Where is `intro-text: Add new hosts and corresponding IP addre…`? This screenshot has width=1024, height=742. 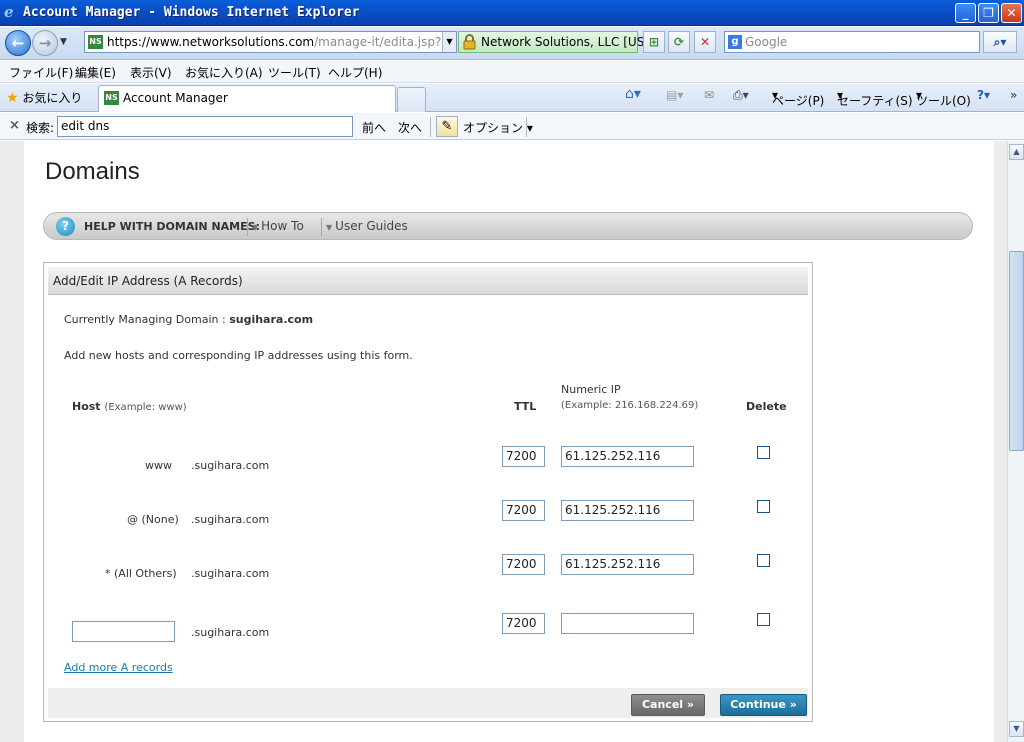 intro-text: Add new hosts and corresponding IP addre… is located at coordinates (238, 355).